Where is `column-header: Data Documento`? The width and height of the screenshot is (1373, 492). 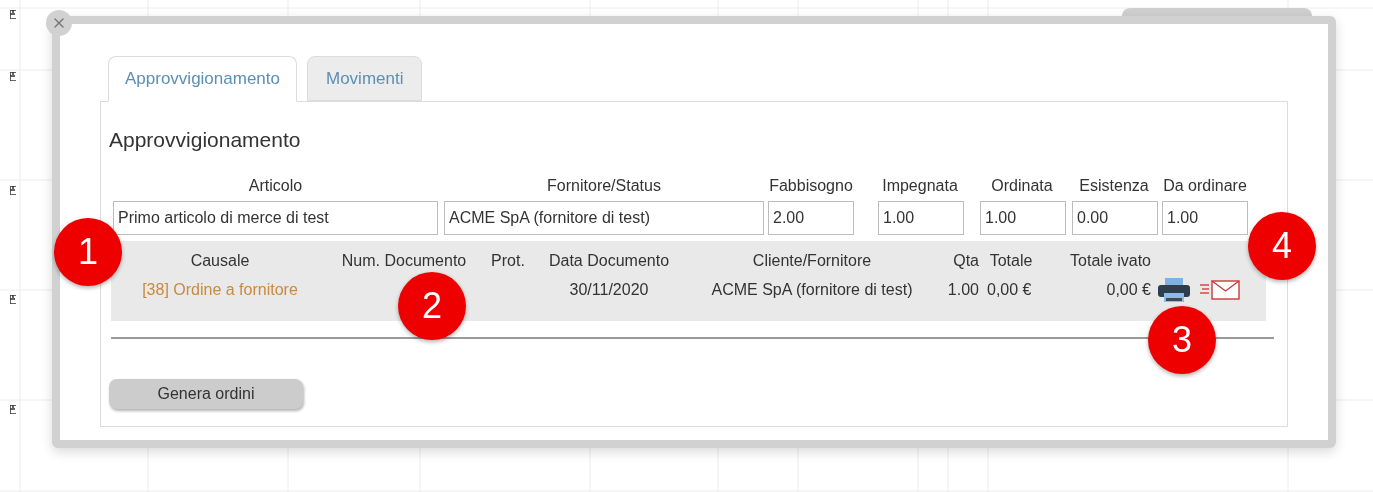
column-header: Data Documento is located at coordinates (609, 260).